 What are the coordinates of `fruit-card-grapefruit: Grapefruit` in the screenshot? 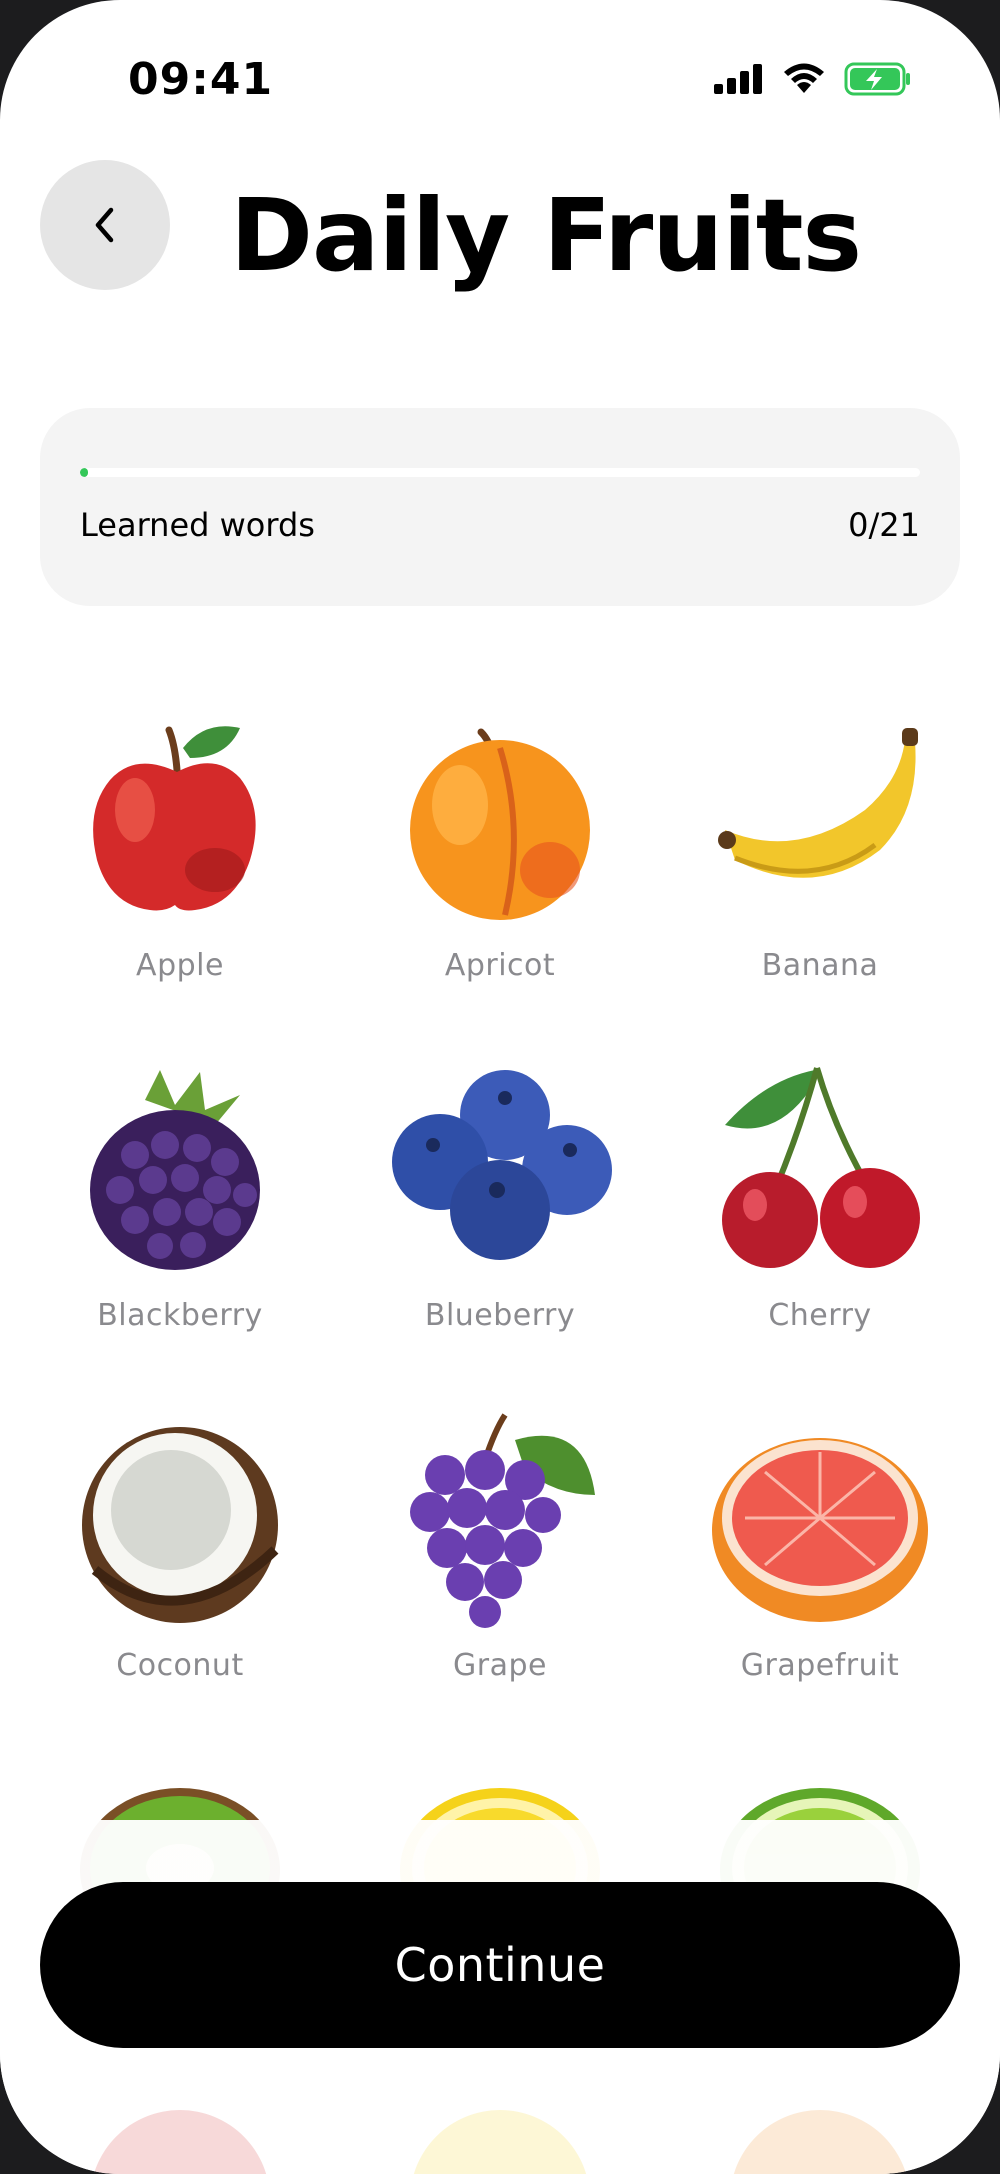 It's located at (820, 1575).